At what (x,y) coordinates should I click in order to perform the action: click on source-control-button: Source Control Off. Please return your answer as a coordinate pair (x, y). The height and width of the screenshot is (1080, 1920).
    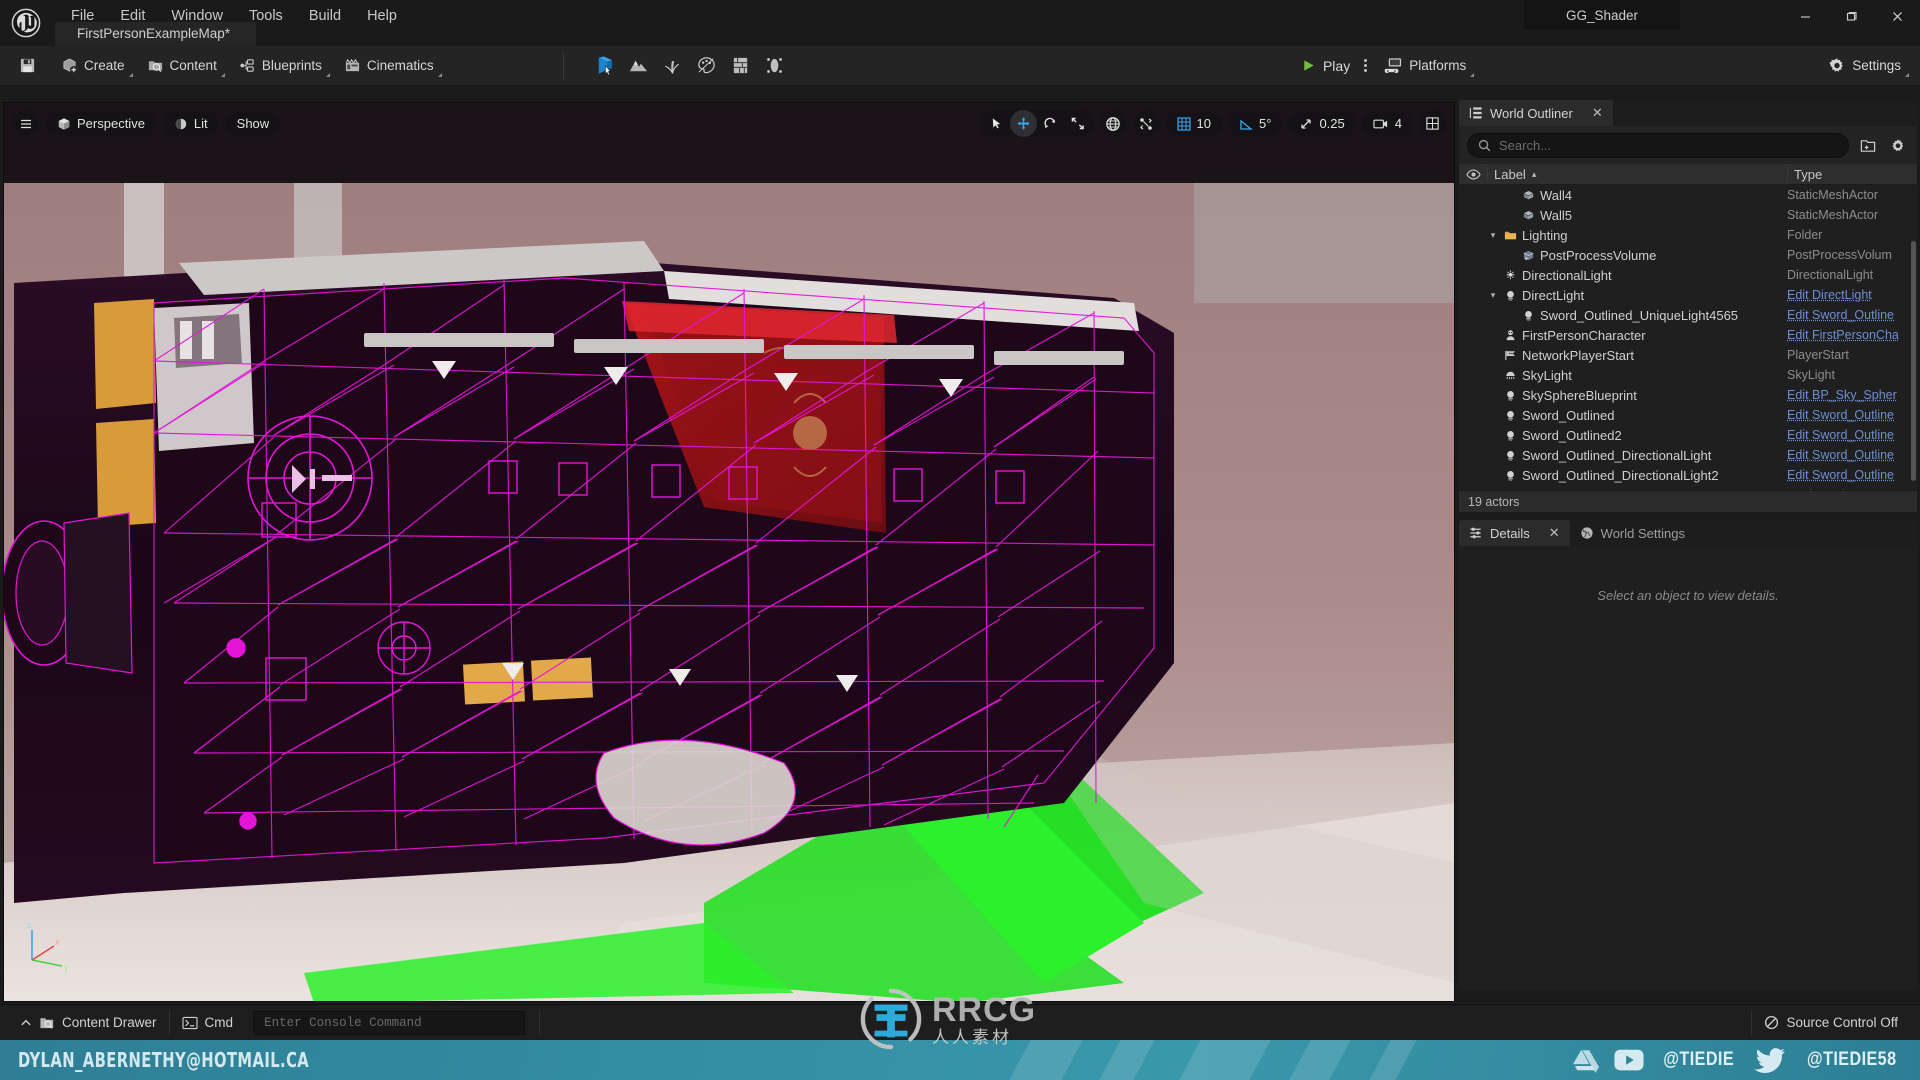
    Looking at the image, I should click on (1831, 1023).